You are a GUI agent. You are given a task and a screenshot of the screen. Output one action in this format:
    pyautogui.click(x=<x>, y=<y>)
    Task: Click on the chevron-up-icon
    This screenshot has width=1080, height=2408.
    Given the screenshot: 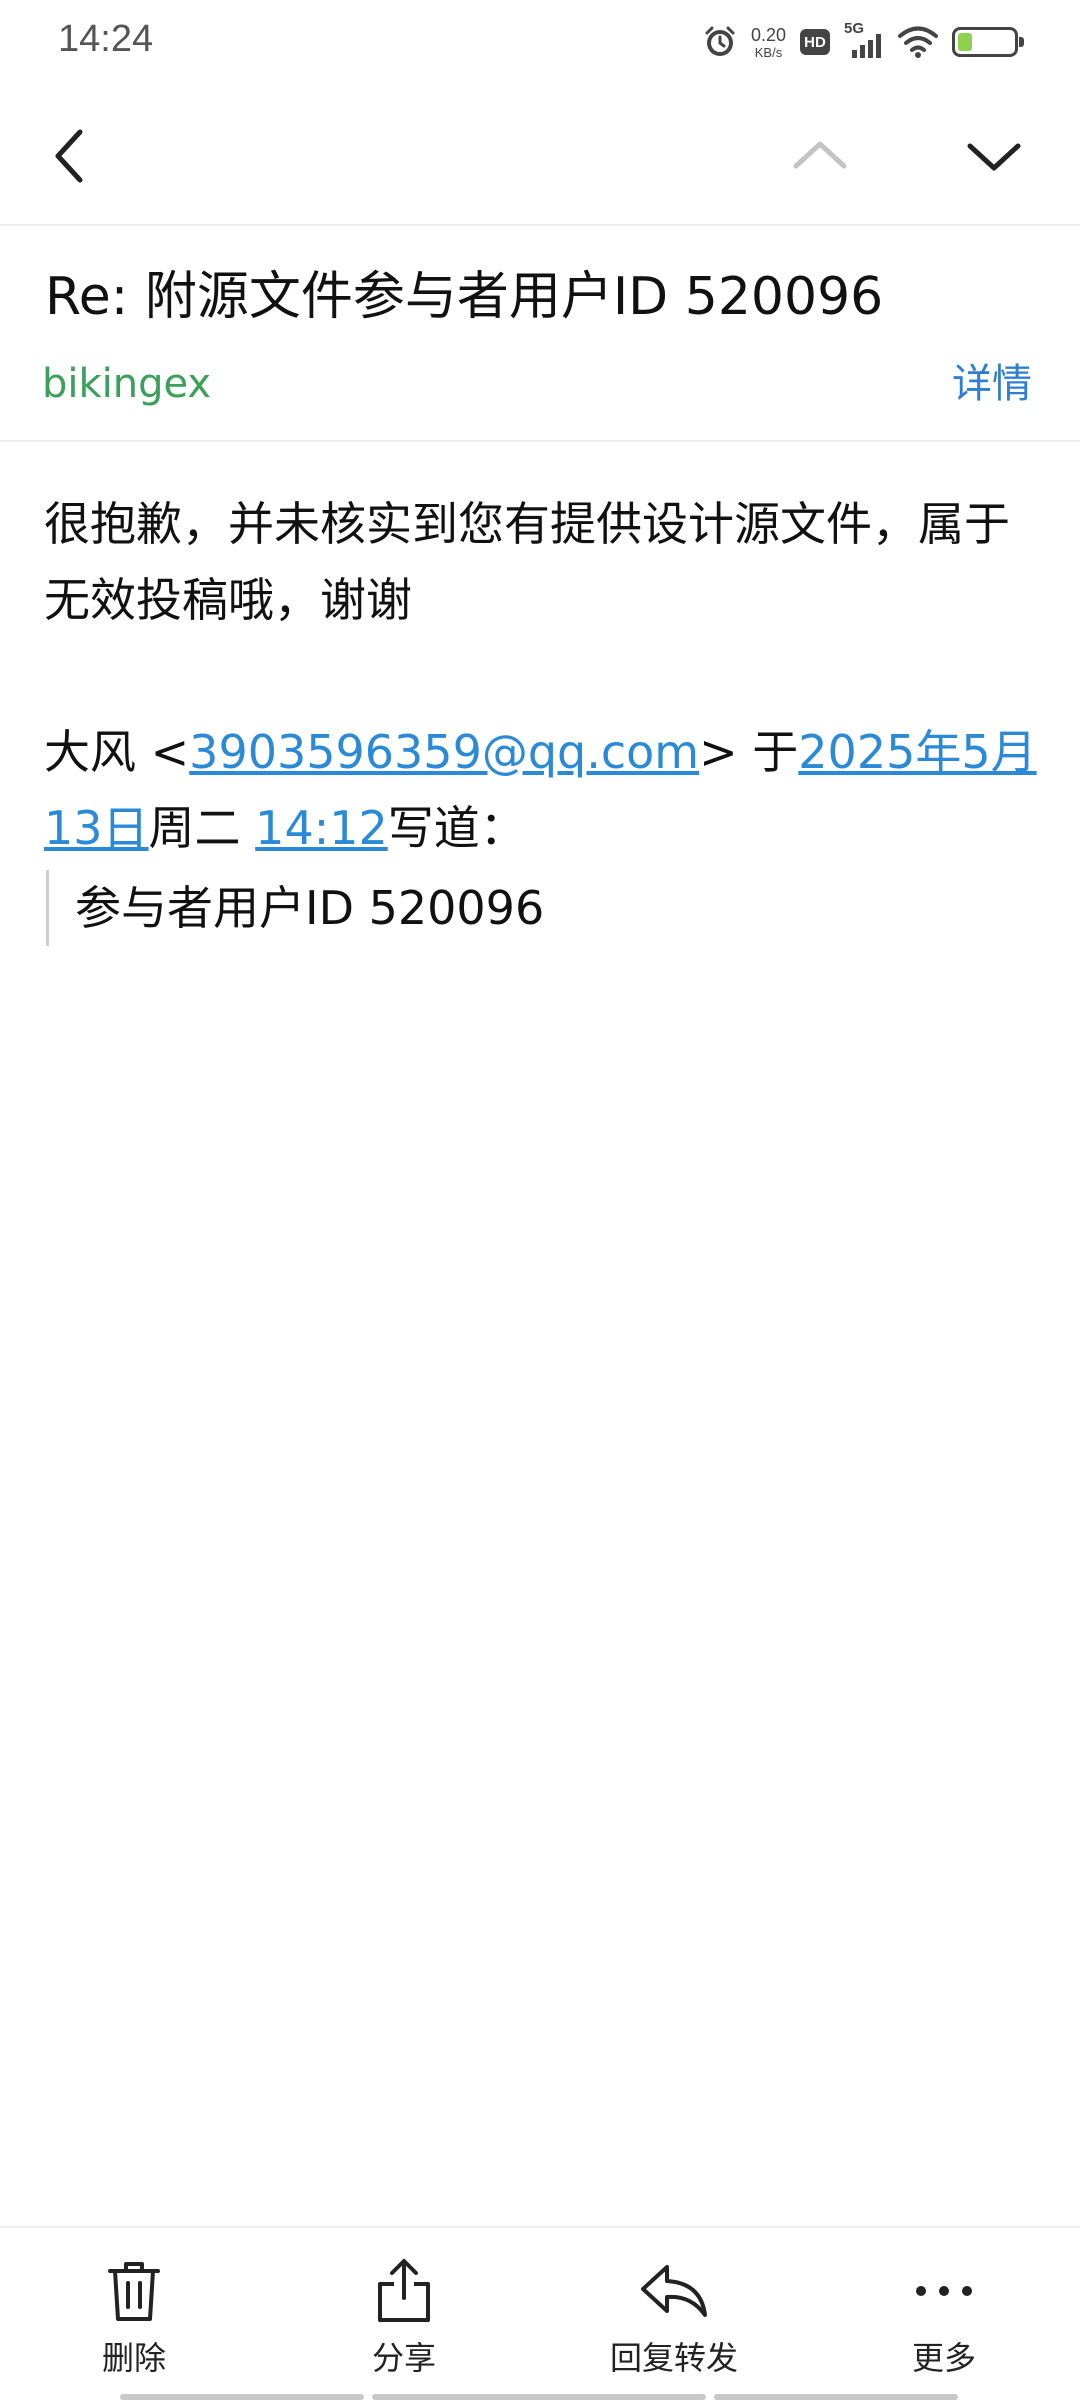 What is the action you would take?
    pyautogui.click(x=820, y=155)
    